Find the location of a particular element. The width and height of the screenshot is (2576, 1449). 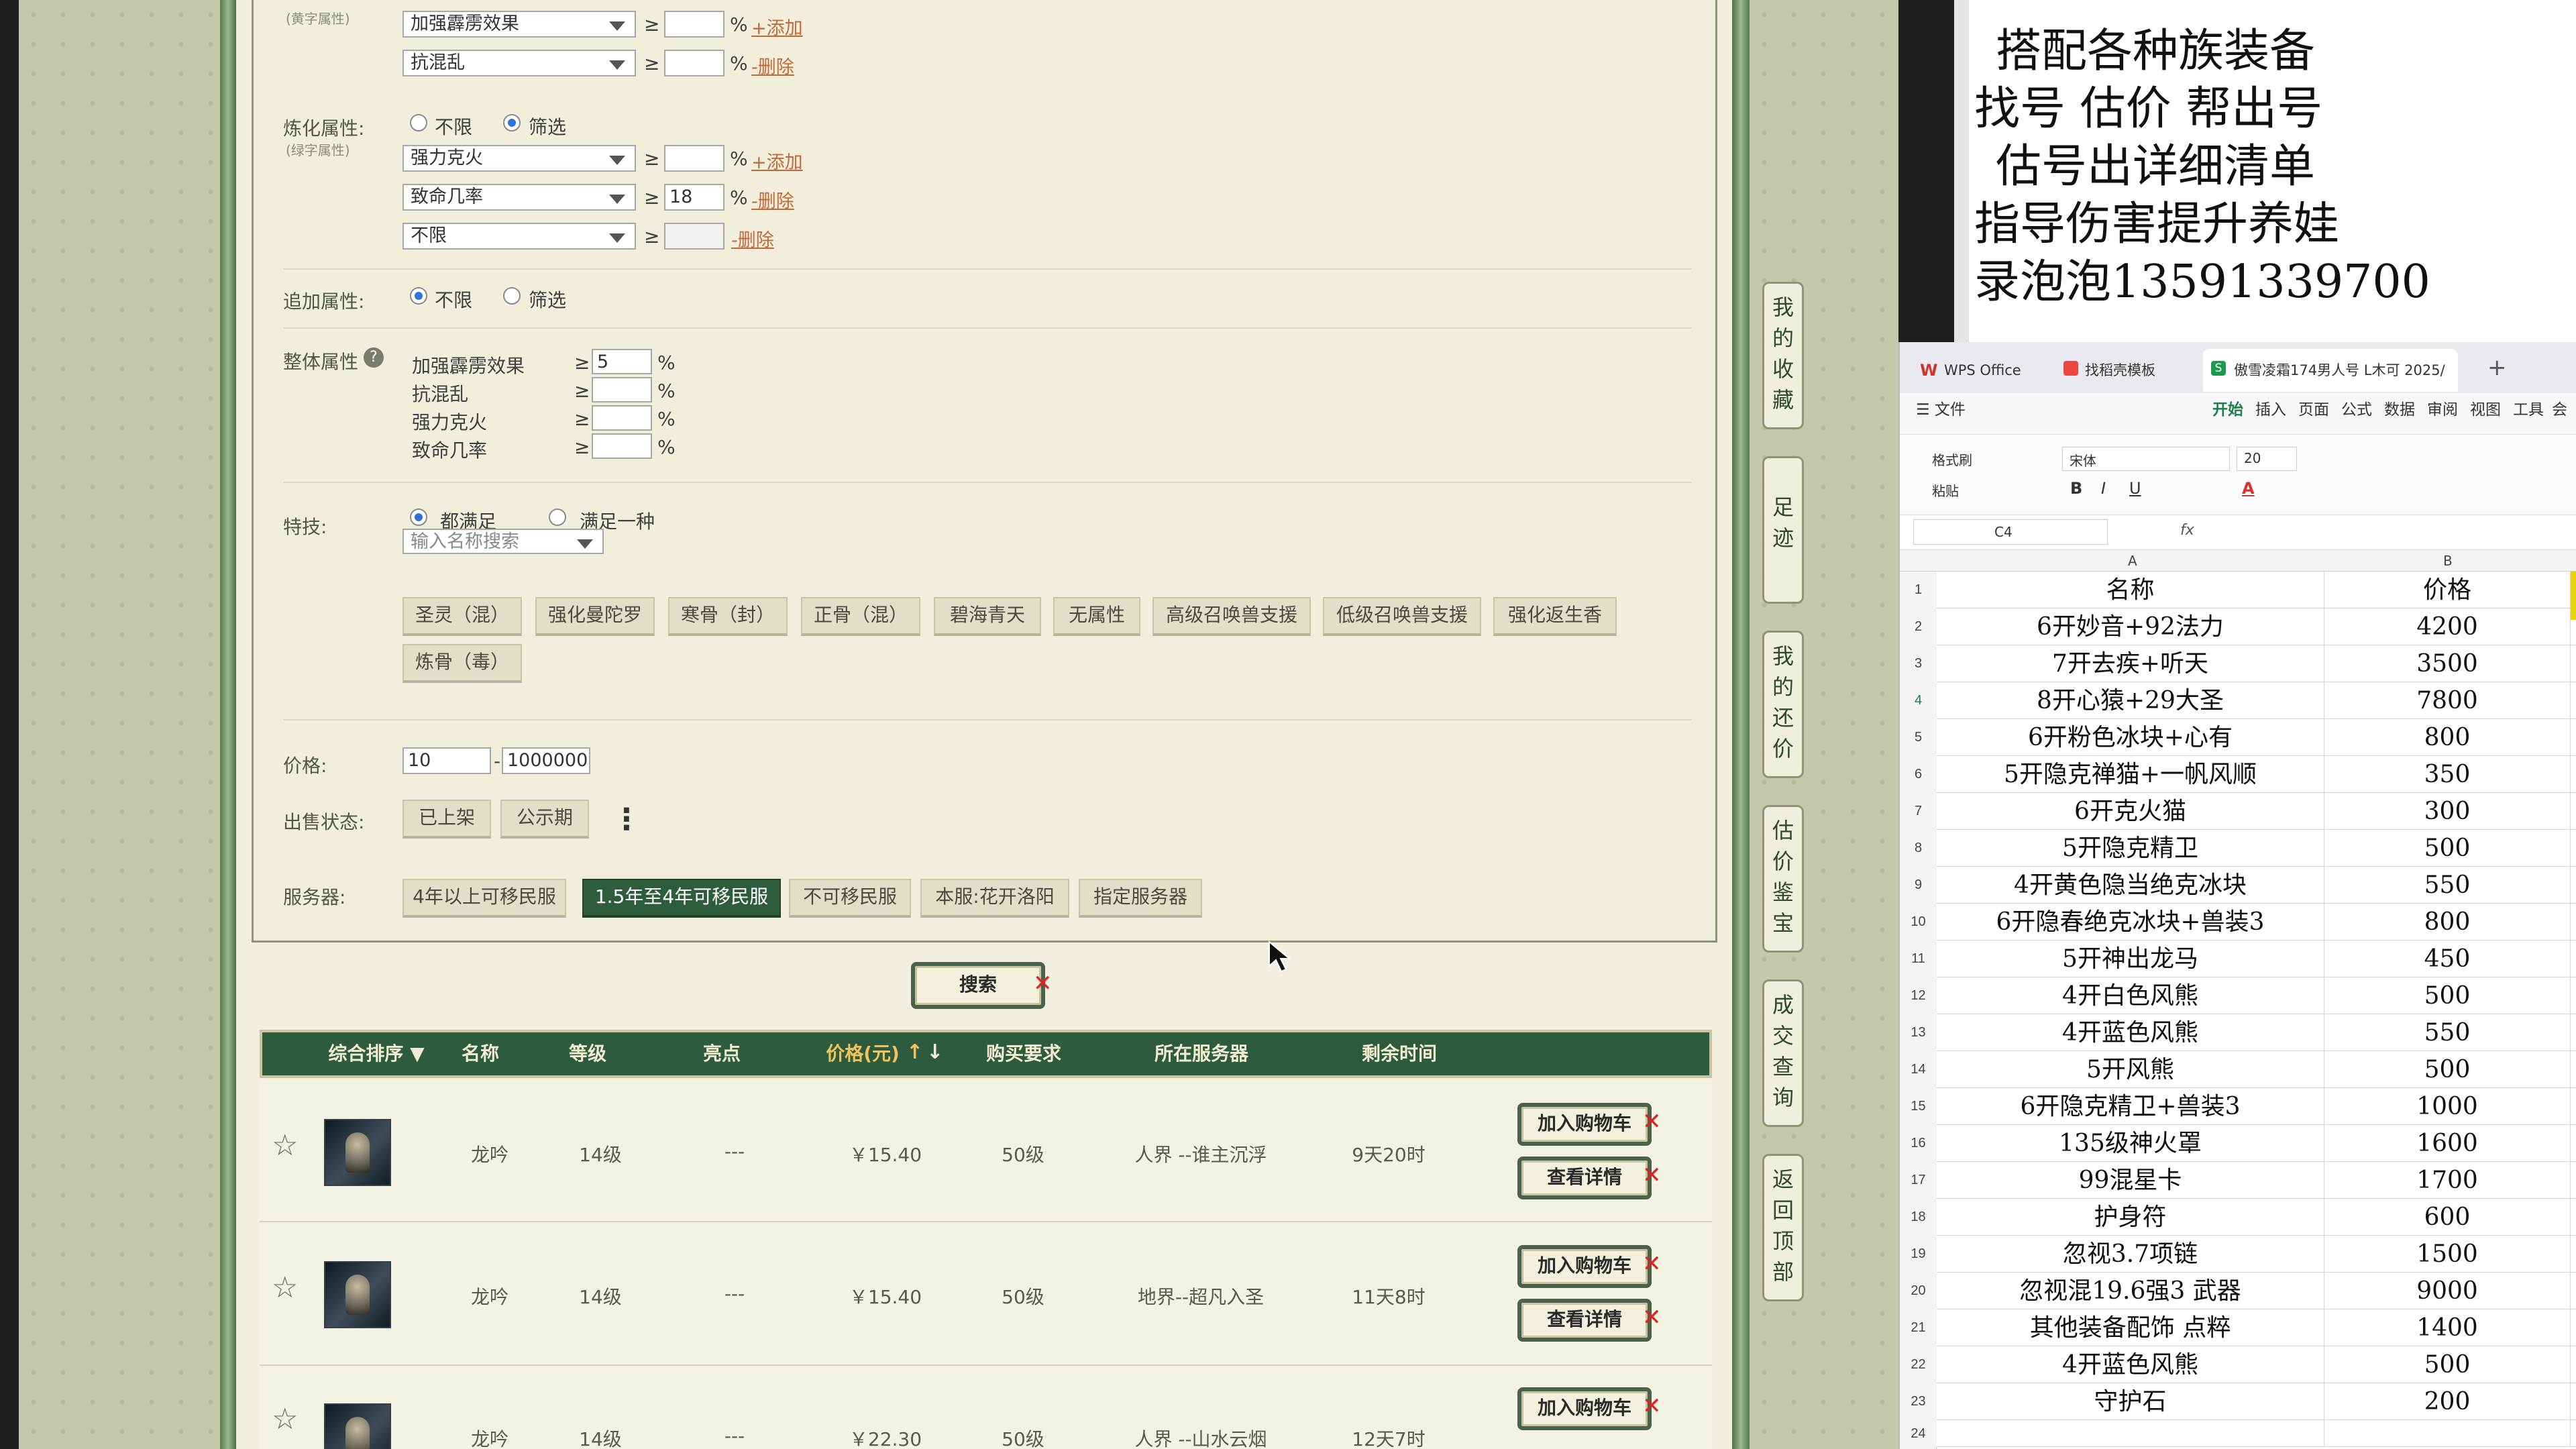

row-number: 3 is located at coordinates (1918, 663).